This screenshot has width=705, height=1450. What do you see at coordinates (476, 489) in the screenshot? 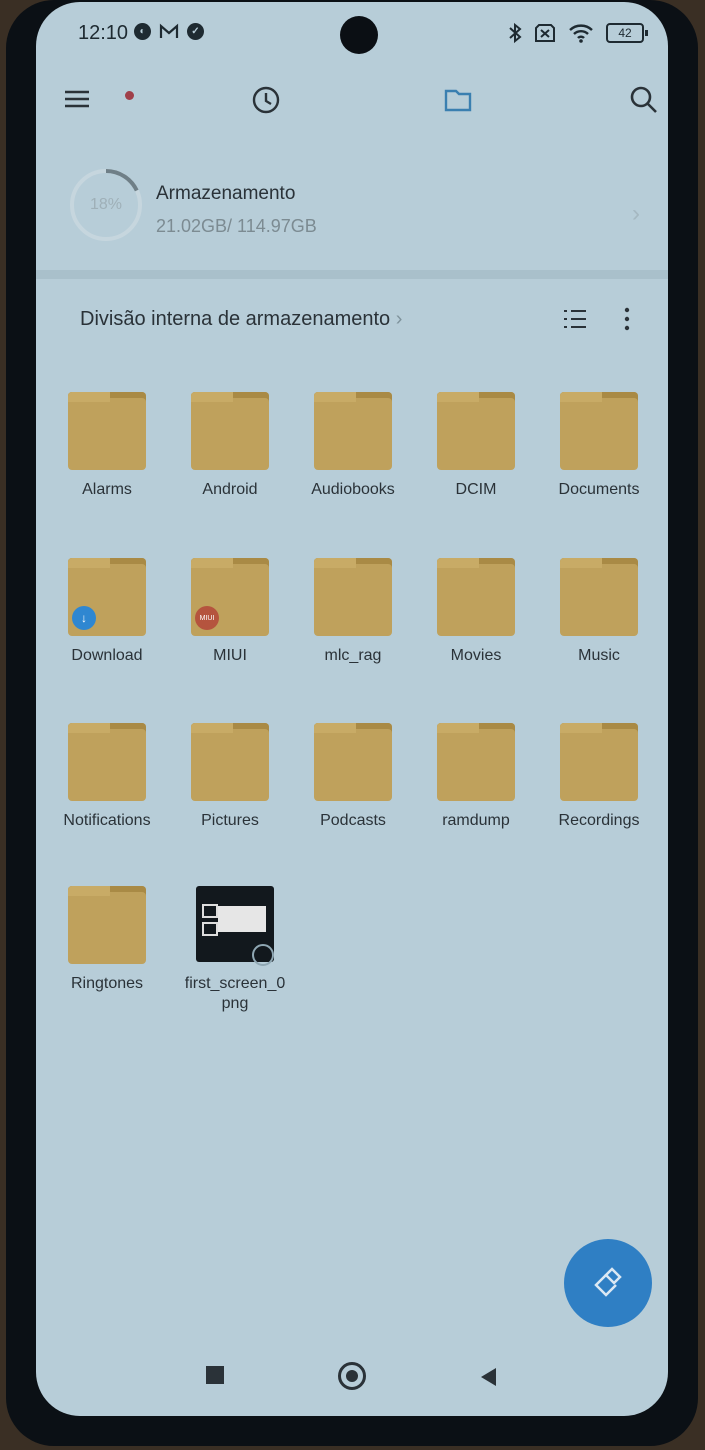
I see `folder-label: DCIM` at bounding box center [476, 489].